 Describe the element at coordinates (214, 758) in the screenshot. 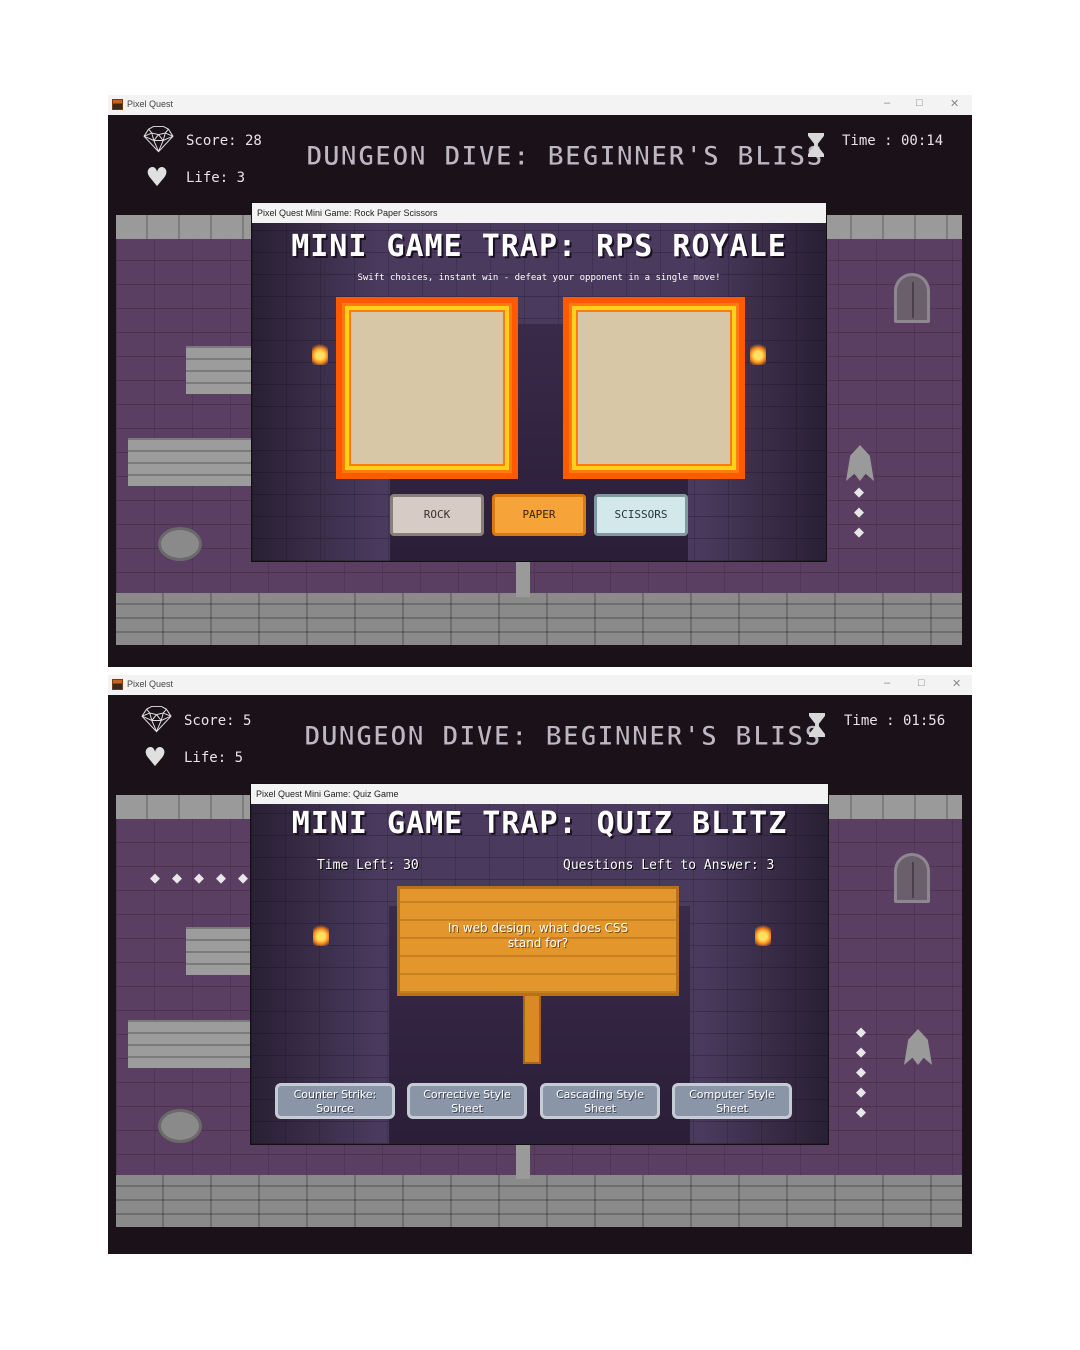

I see `life-label: Life: 5` at that location.